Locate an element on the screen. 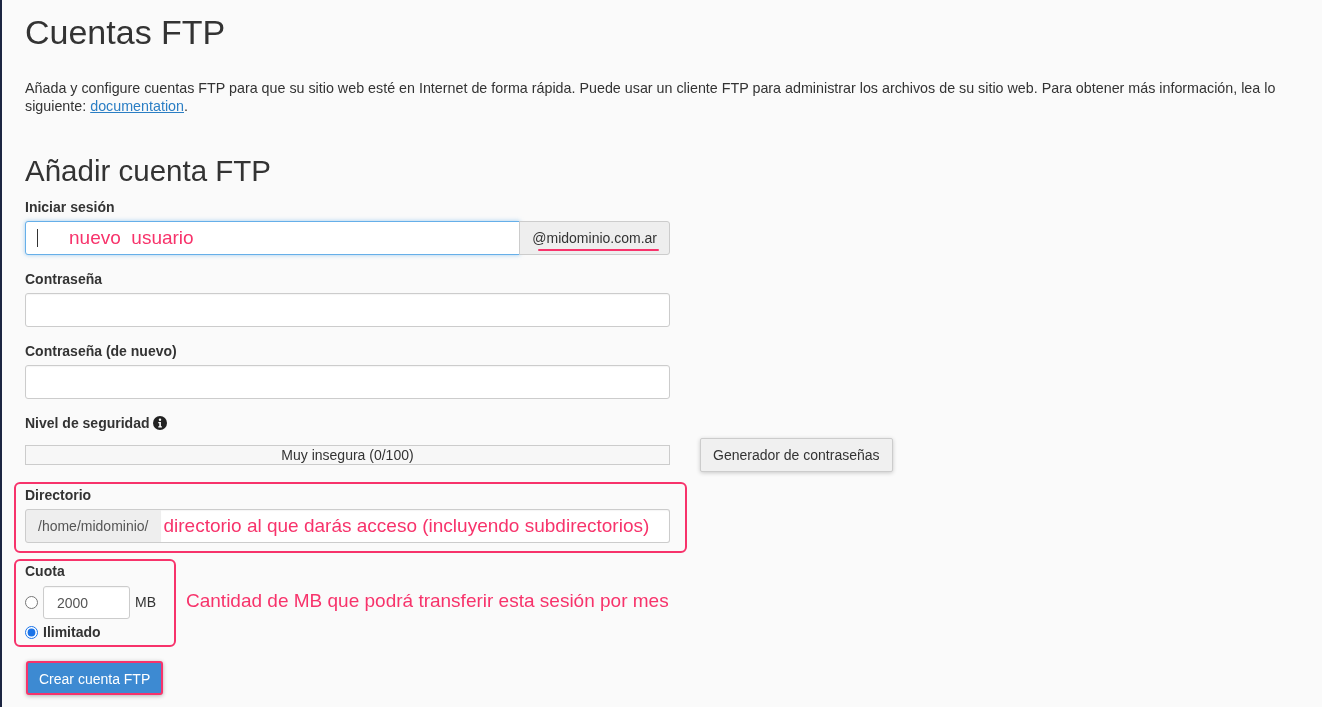  documentation-link: documentation is located at coordinates (137, 105).